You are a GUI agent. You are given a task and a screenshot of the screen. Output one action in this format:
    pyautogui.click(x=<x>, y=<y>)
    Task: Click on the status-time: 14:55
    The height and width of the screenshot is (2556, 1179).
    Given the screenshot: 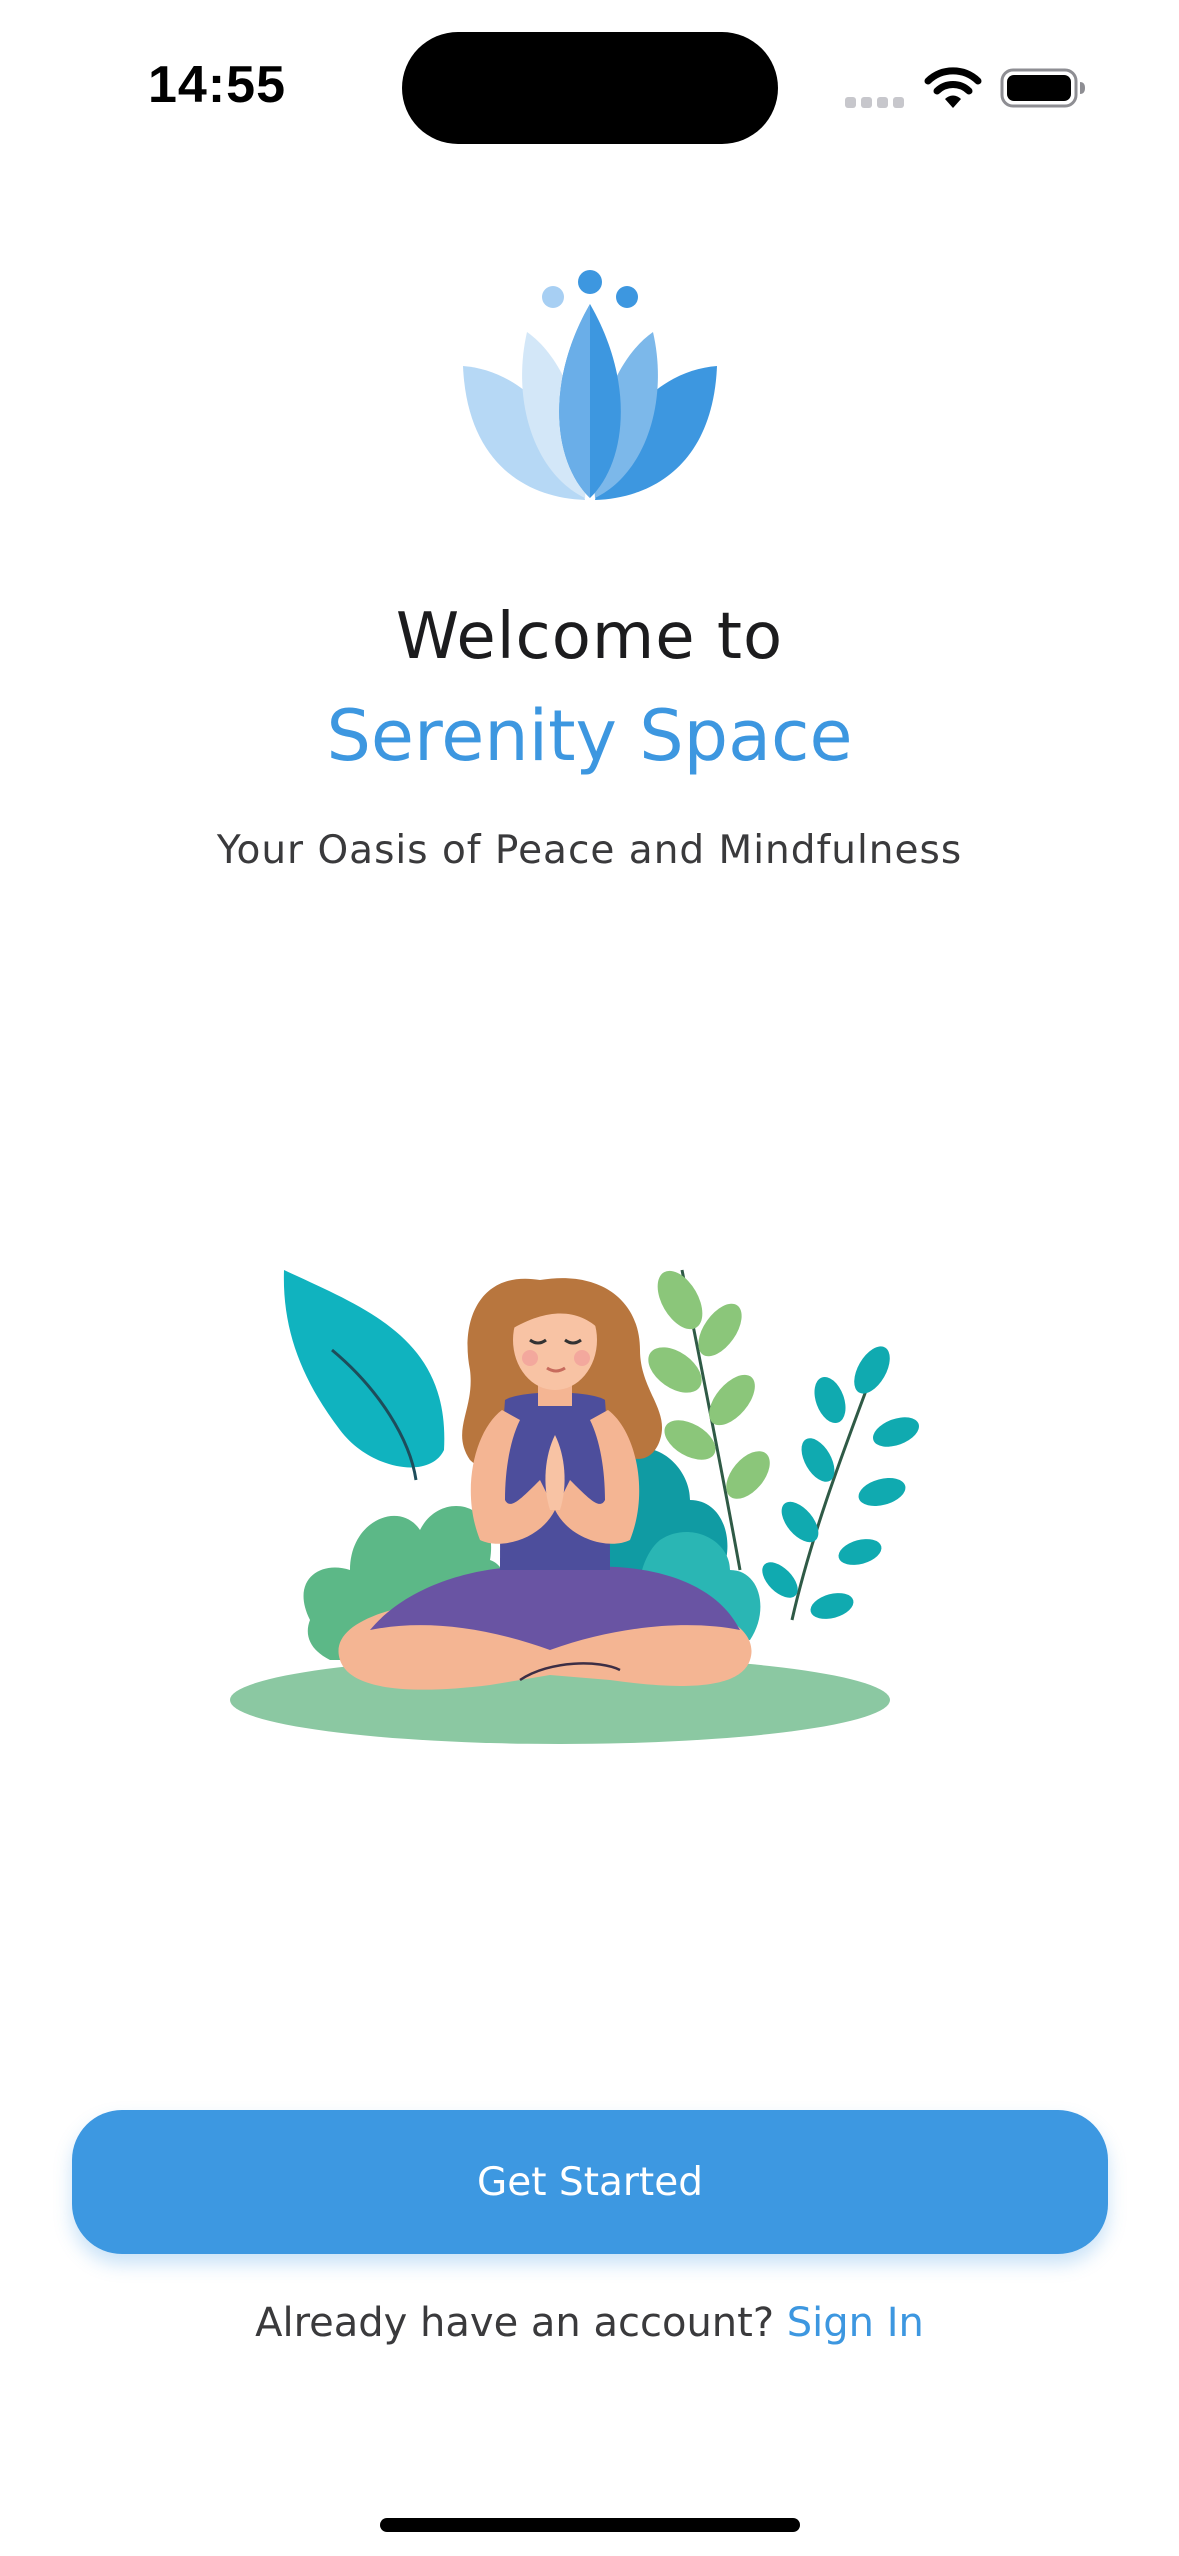 What is the action you would take?
    pyautogui.click(x=217, y=85)
    